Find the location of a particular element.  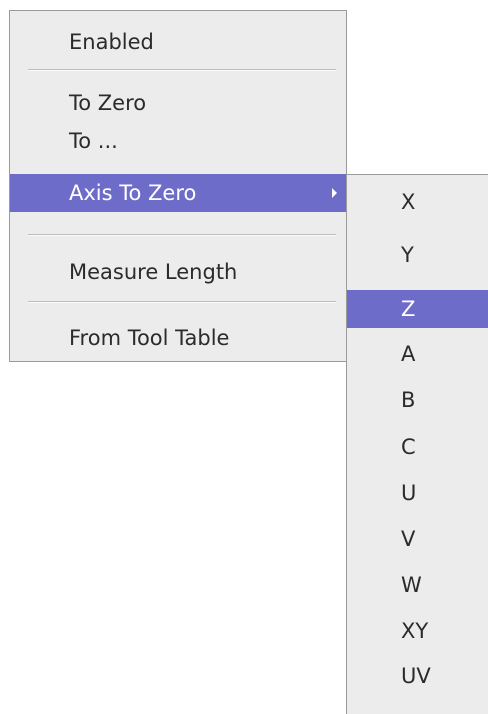

submenu-item-z: Z is located at coordinates (417, 309).